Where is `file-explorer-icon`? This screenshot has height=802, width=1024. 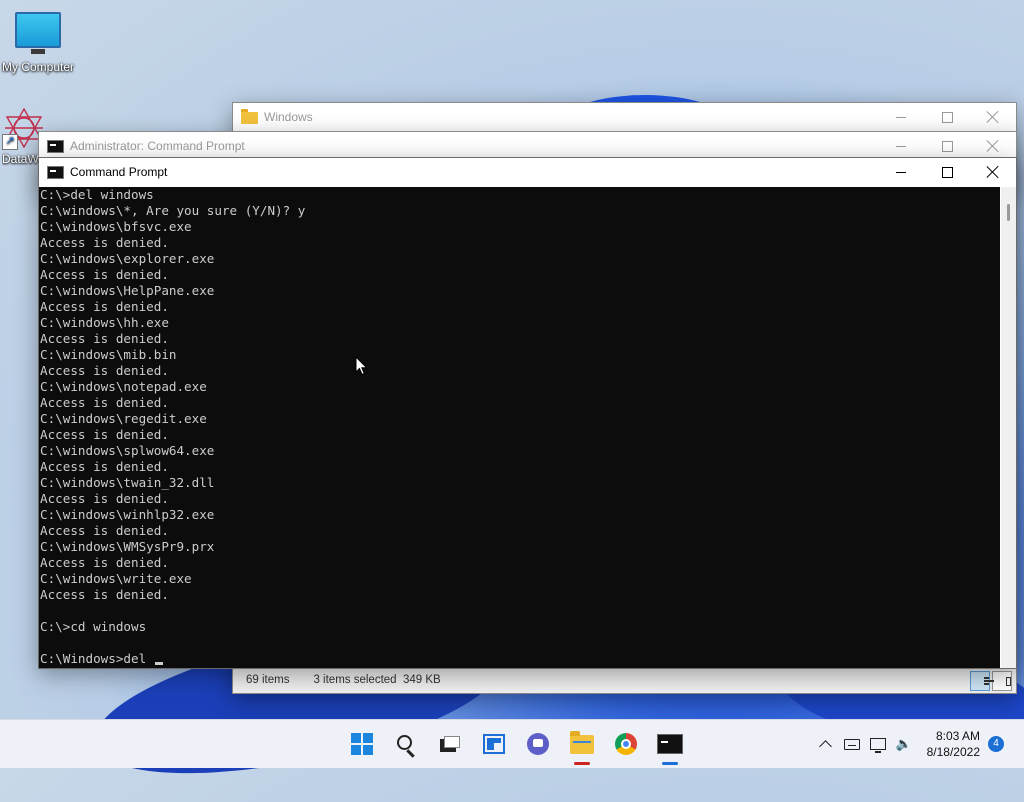
file-explorer-icon is located at coordinates (582, 742).